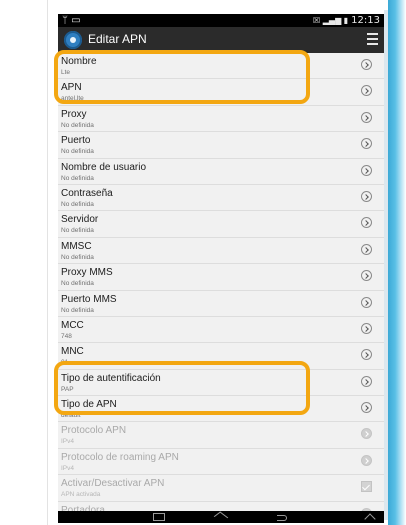 The width and height of the screenshot is (406, 525). What do you see at coordinates (79, 61) in the screenshot?
I see `apn-row-title: Nombre` at bounding box center [79, 61].